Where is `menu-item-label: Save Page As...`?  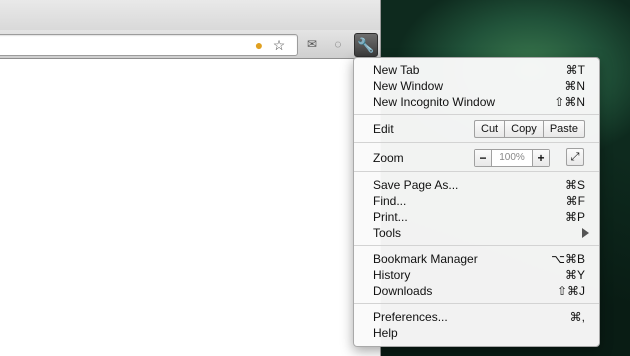 menu-item-label: Save Page As... is located at coordinates (416, 185).